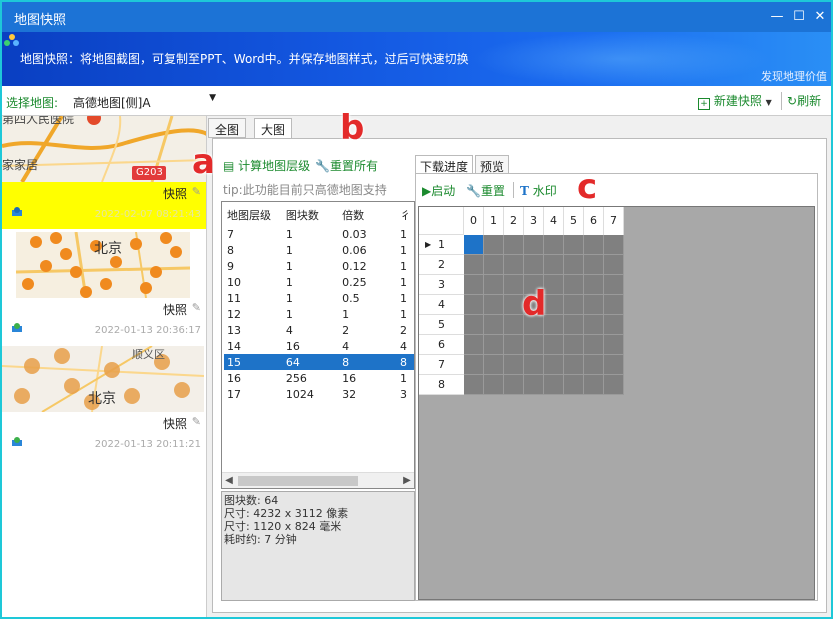 The width and height of the screenshot is (833, 619). What do you see at coordinates (227, 128) in the screenshot?
I see `tab-full-map: 全图` at bounding box center [227, 128].